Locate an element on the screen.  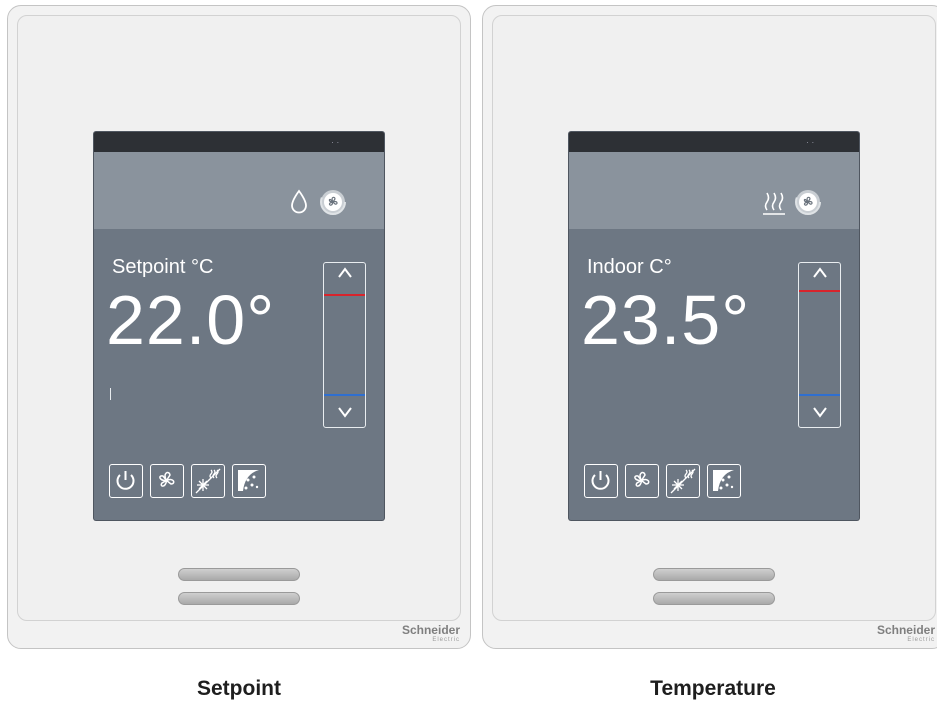
screen-label: Indoor C° is located at coordinates (629, 267).